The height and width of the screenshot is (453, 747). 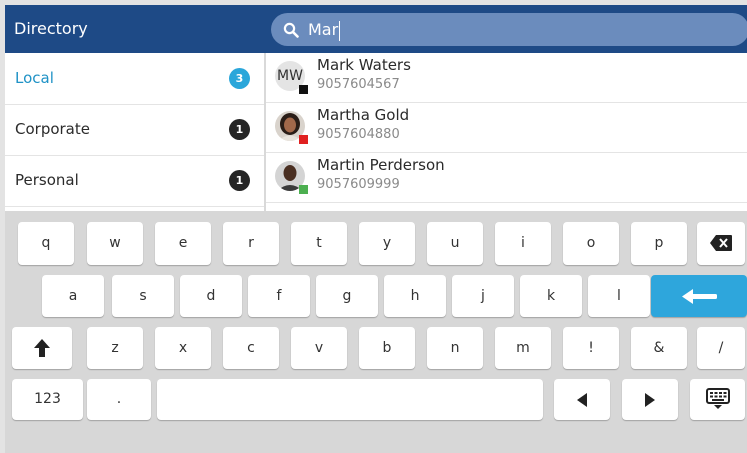 I want to click on key-n: n, so click(x=455, y=348).